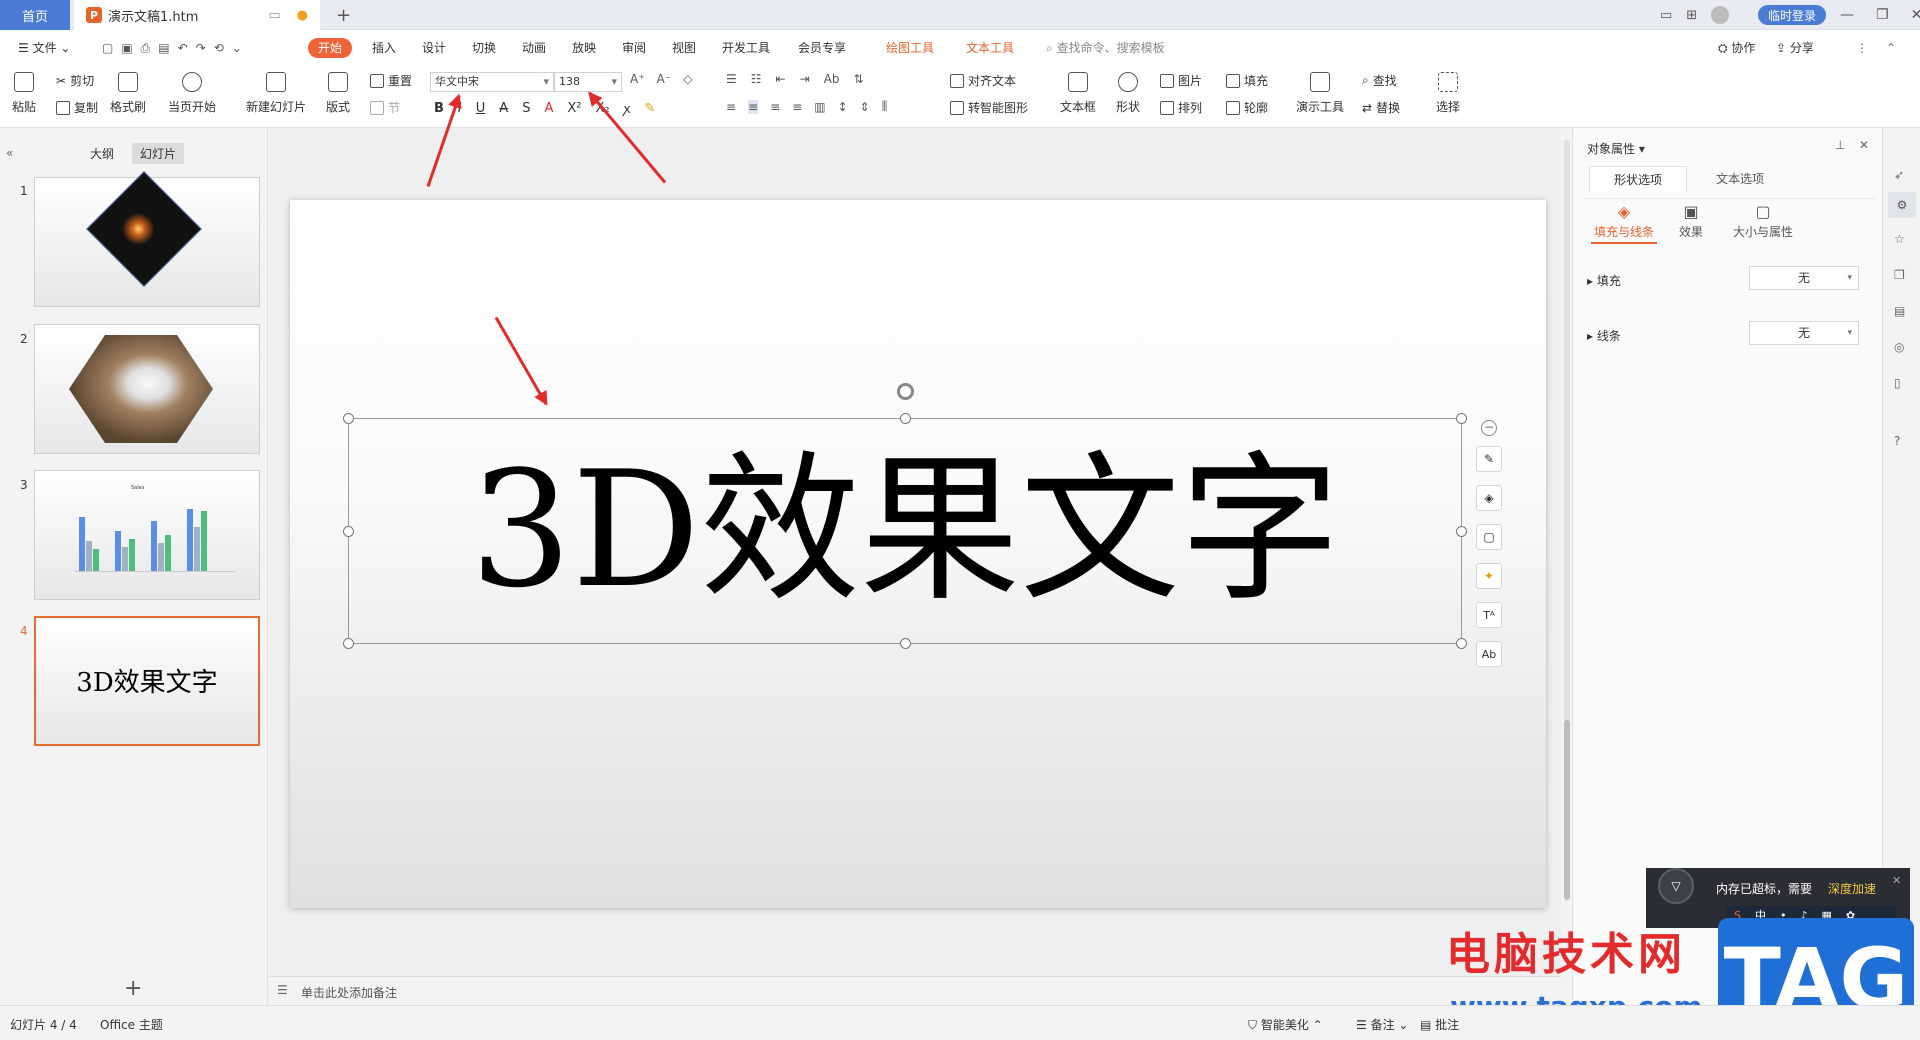 The width and height of the screenshot is (1920, 1040). What do you see at coordinates (1840, 145) in the screenshot?
I see `pin-icon: ⊥` at bounding box center [1840, 145].